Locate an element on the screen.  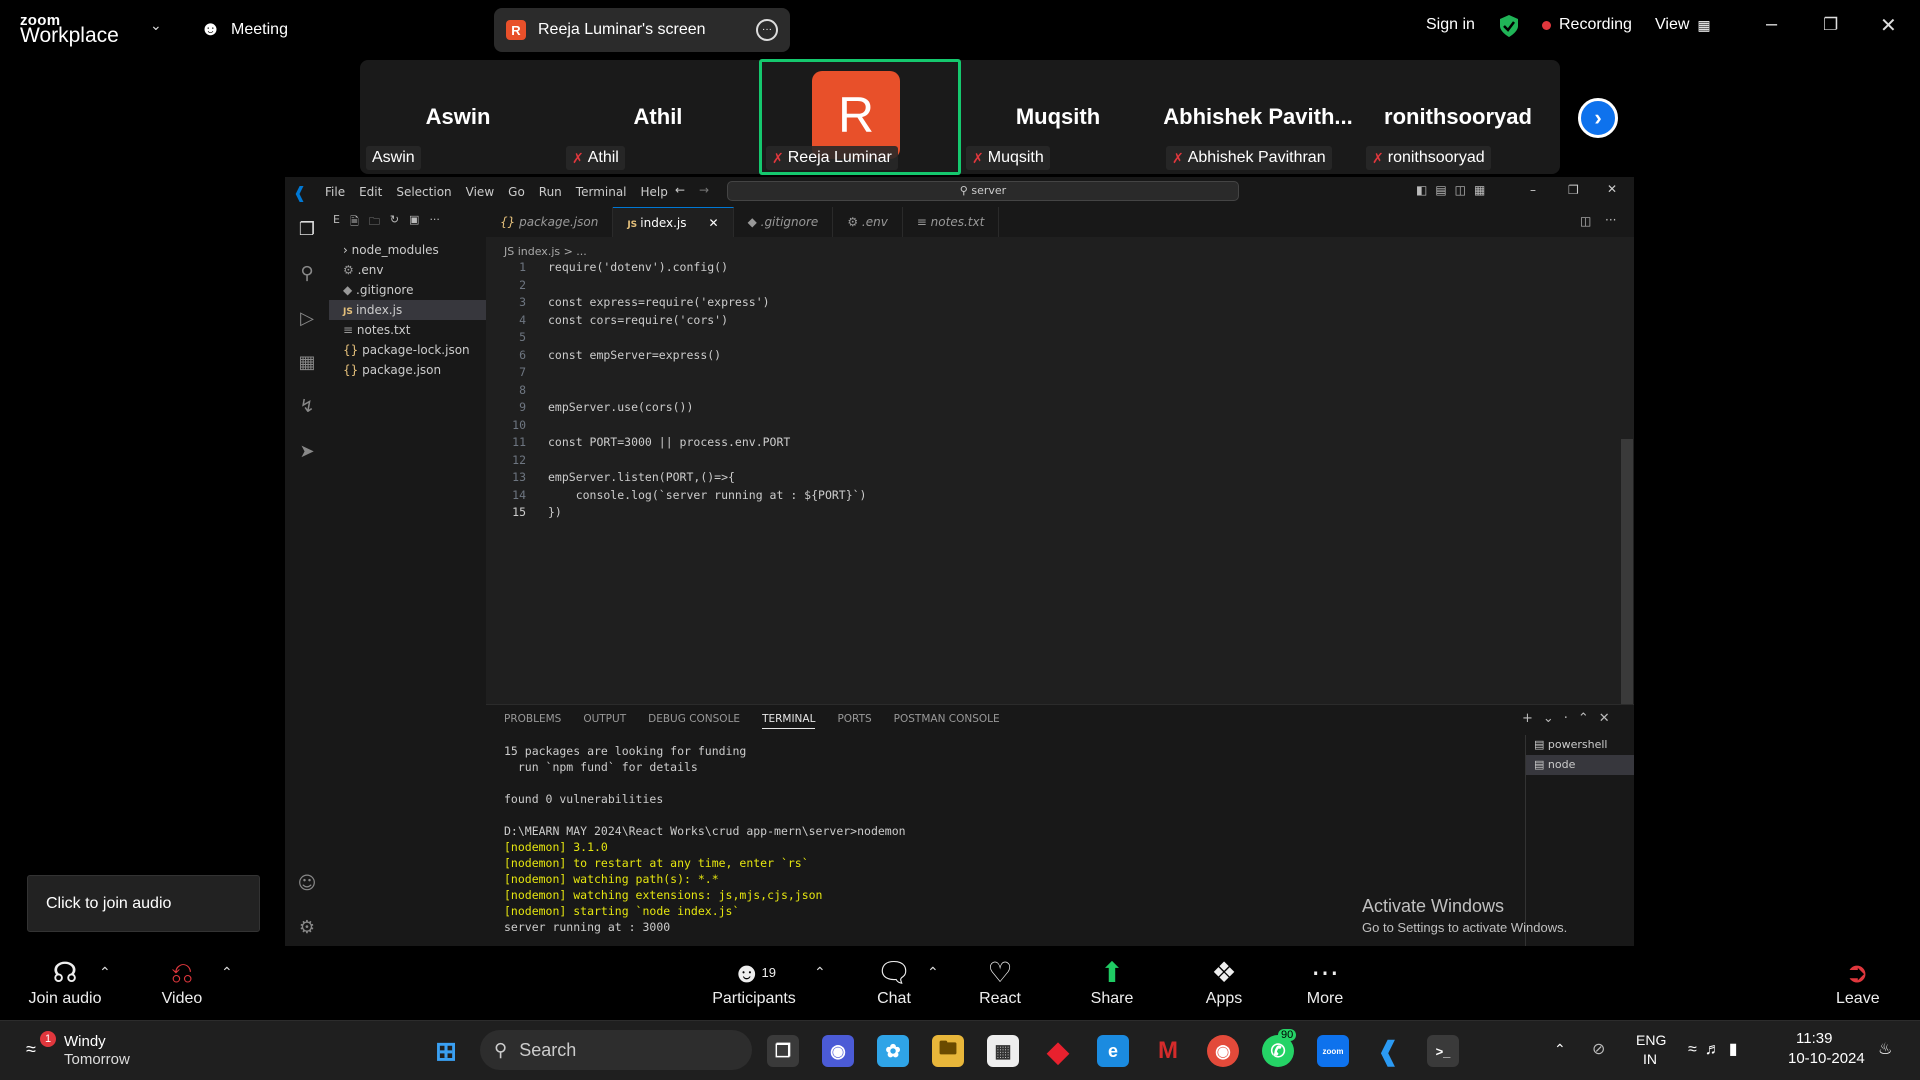
code-line: }) is located at coordinates (555, 513).